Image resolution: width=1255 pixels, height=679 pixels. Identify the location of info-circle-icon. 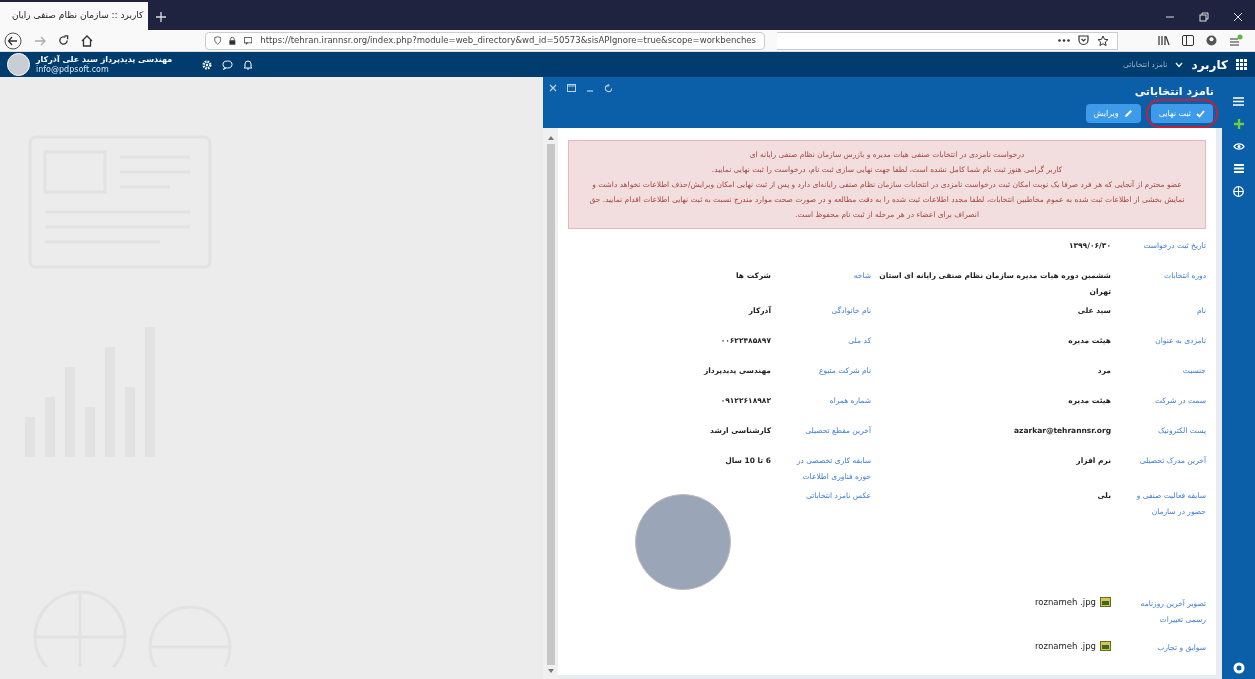
(1238, 668).